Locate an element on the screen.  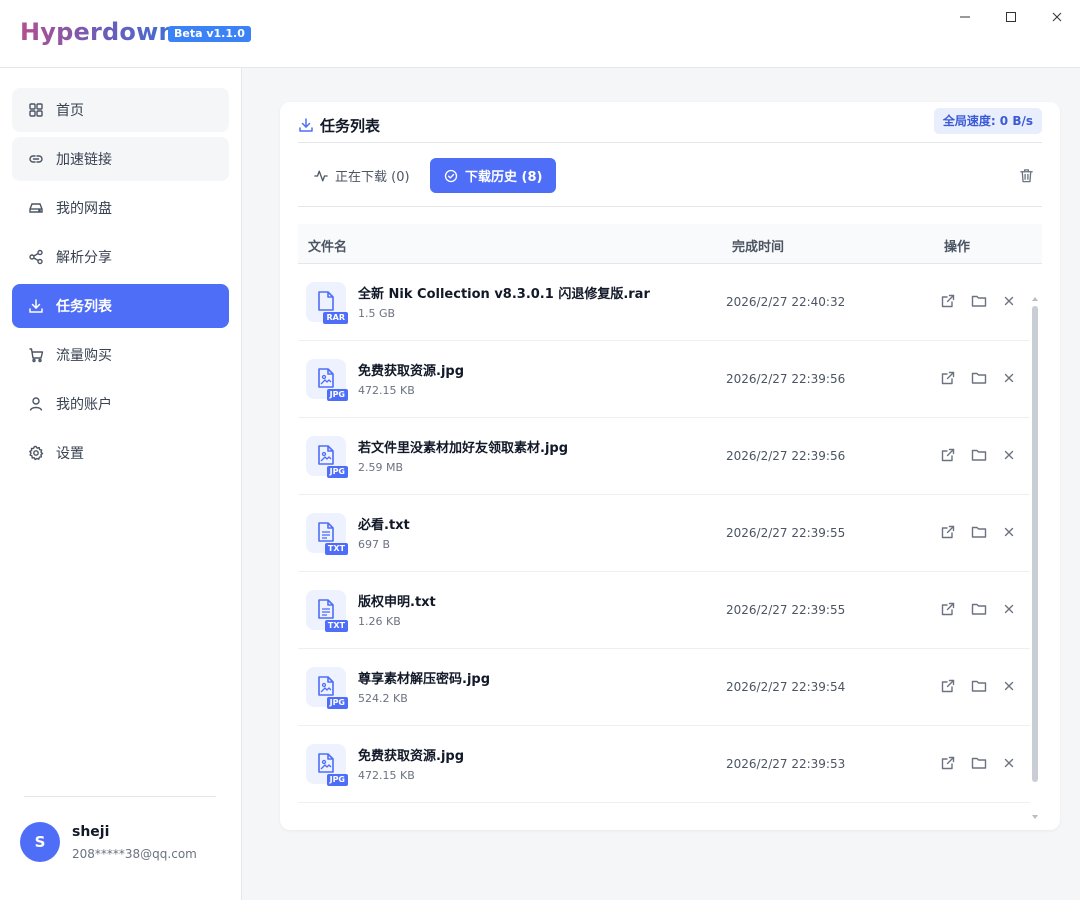
tab-download-history: 下载历史 (8) is located at coordinates (493, 175).